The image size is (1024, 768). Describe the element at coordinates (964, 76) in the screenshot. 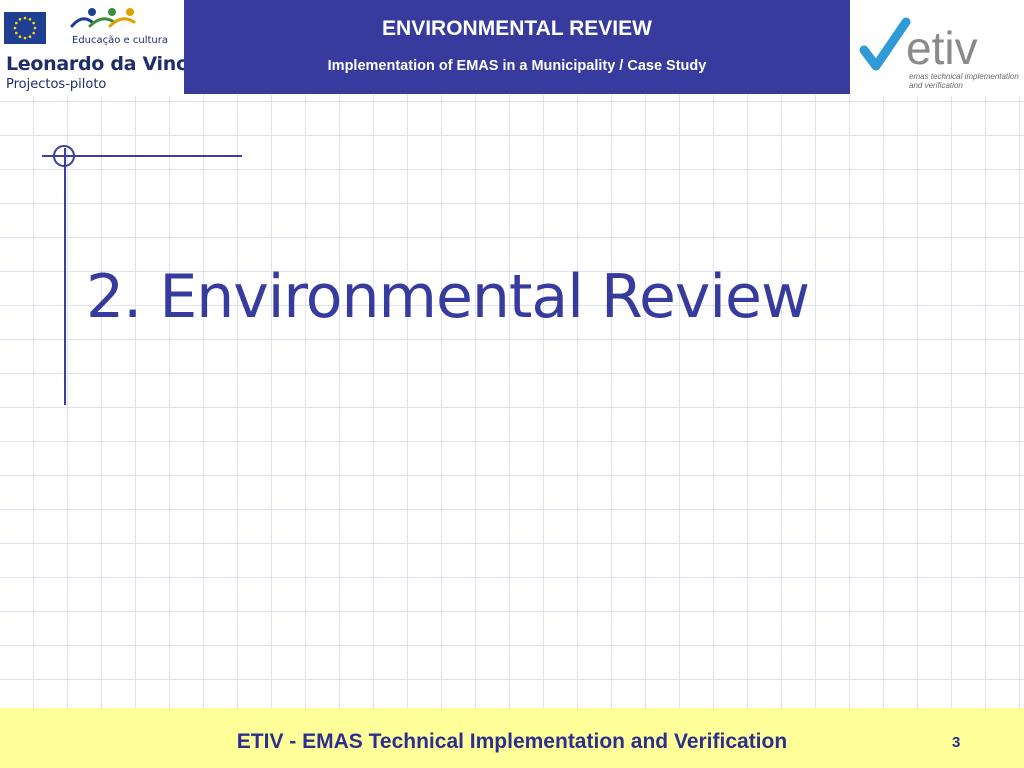

I see `etiv-tagline-line1: emas technical implementation` at that location.